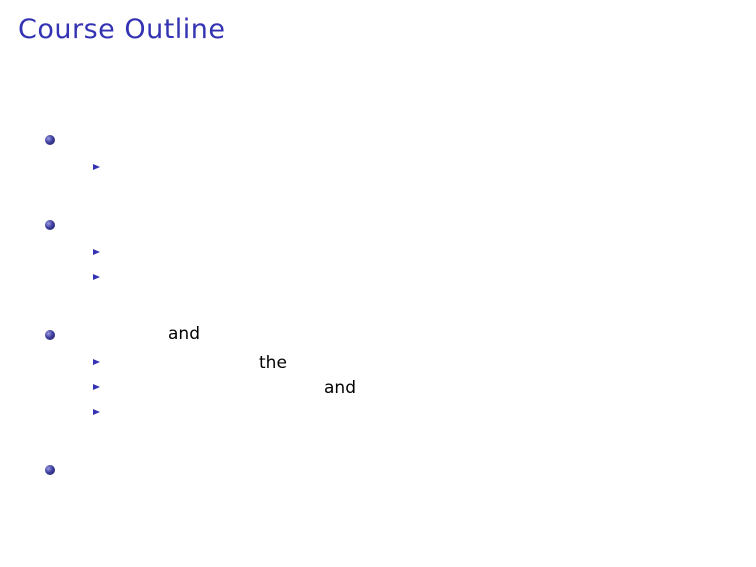 This screenshot has width=756, height=567. I want to click on outline-word-3: and, so click(340, 388).